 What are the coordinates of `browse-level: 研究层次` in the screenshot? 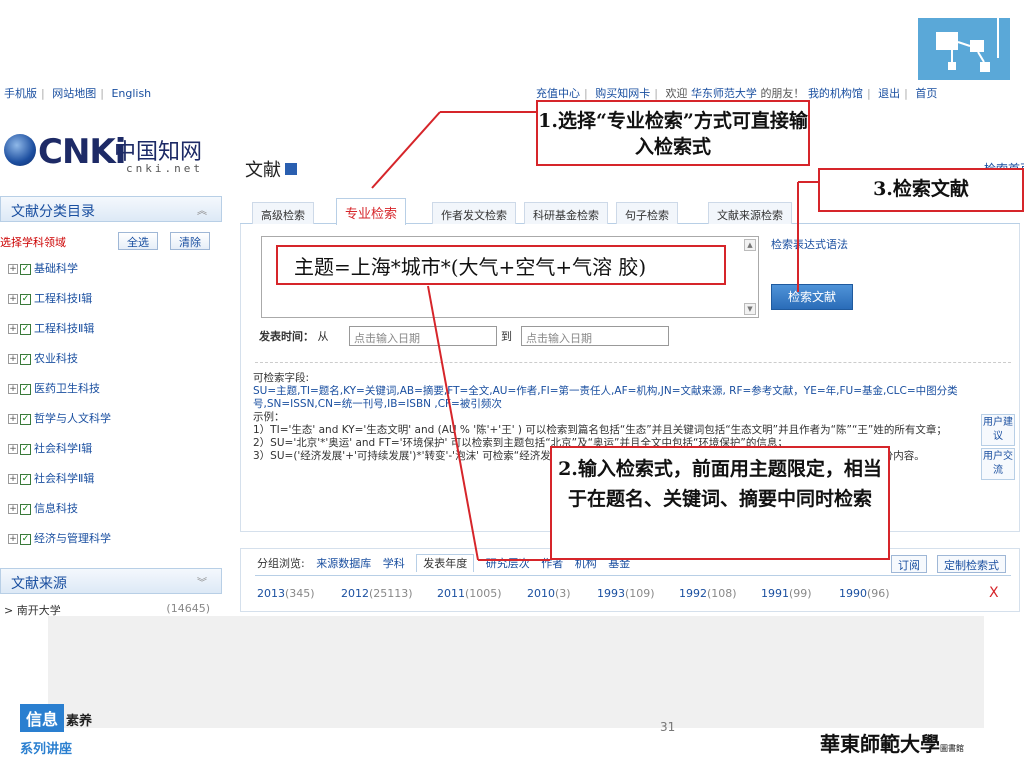 It's located at (508, 563).